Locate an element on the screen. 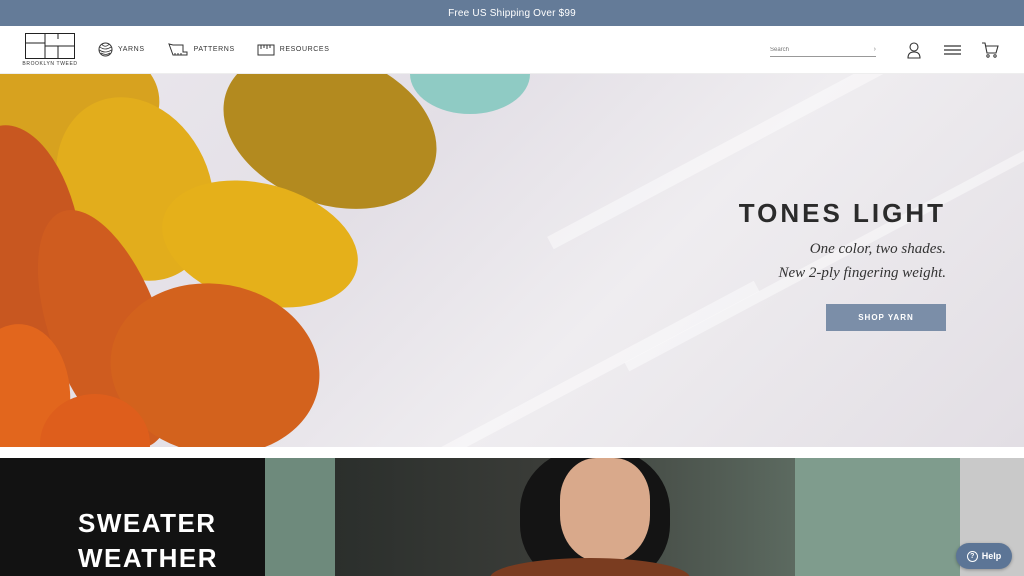  hero-title: TONES LIGHT is located at coordinates (842, 213).